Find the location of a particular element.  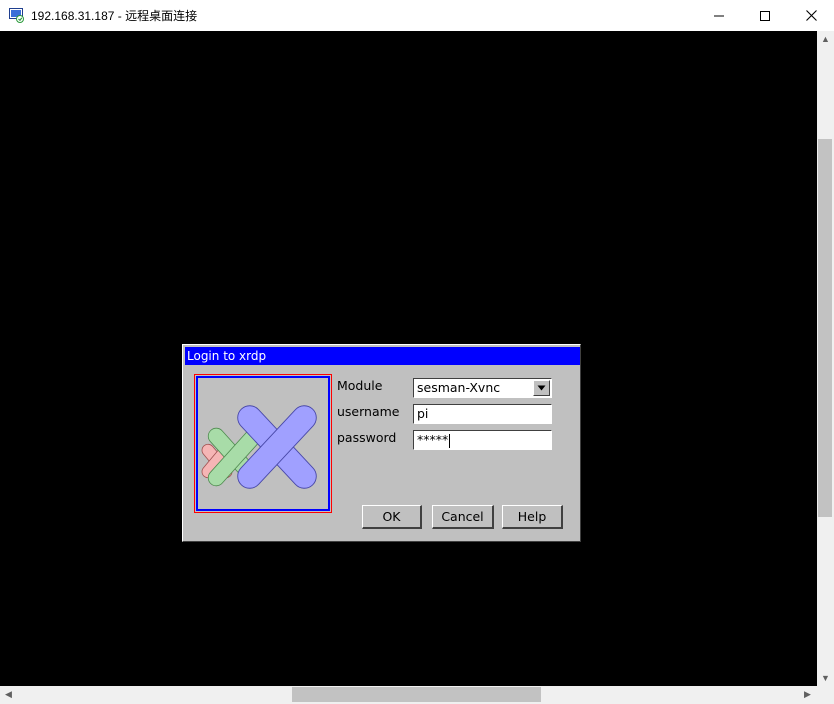

scroll-right-icon: ▶ is located at coordinates (807, 694).